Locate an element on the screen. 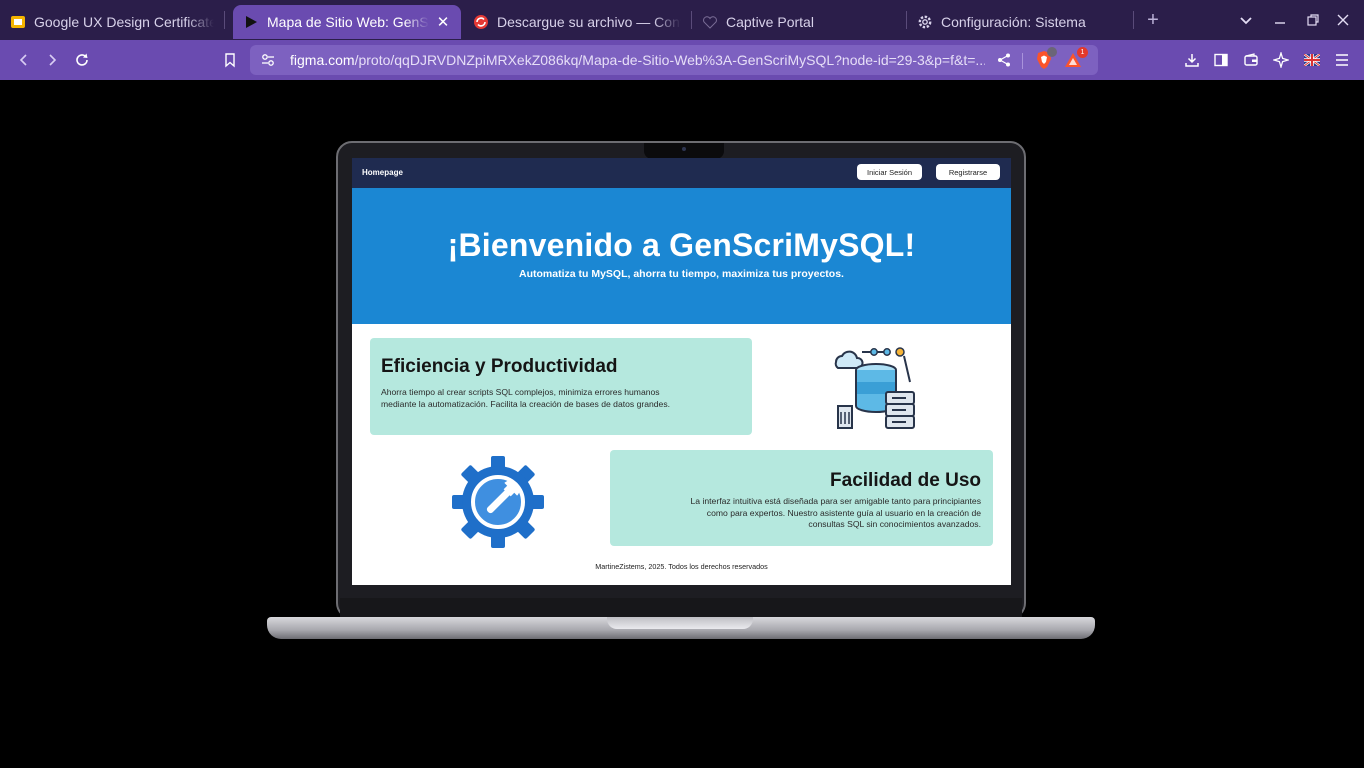 This screenshot has width=1364, height=768. slides-icon is located at coordinates (18, 22).